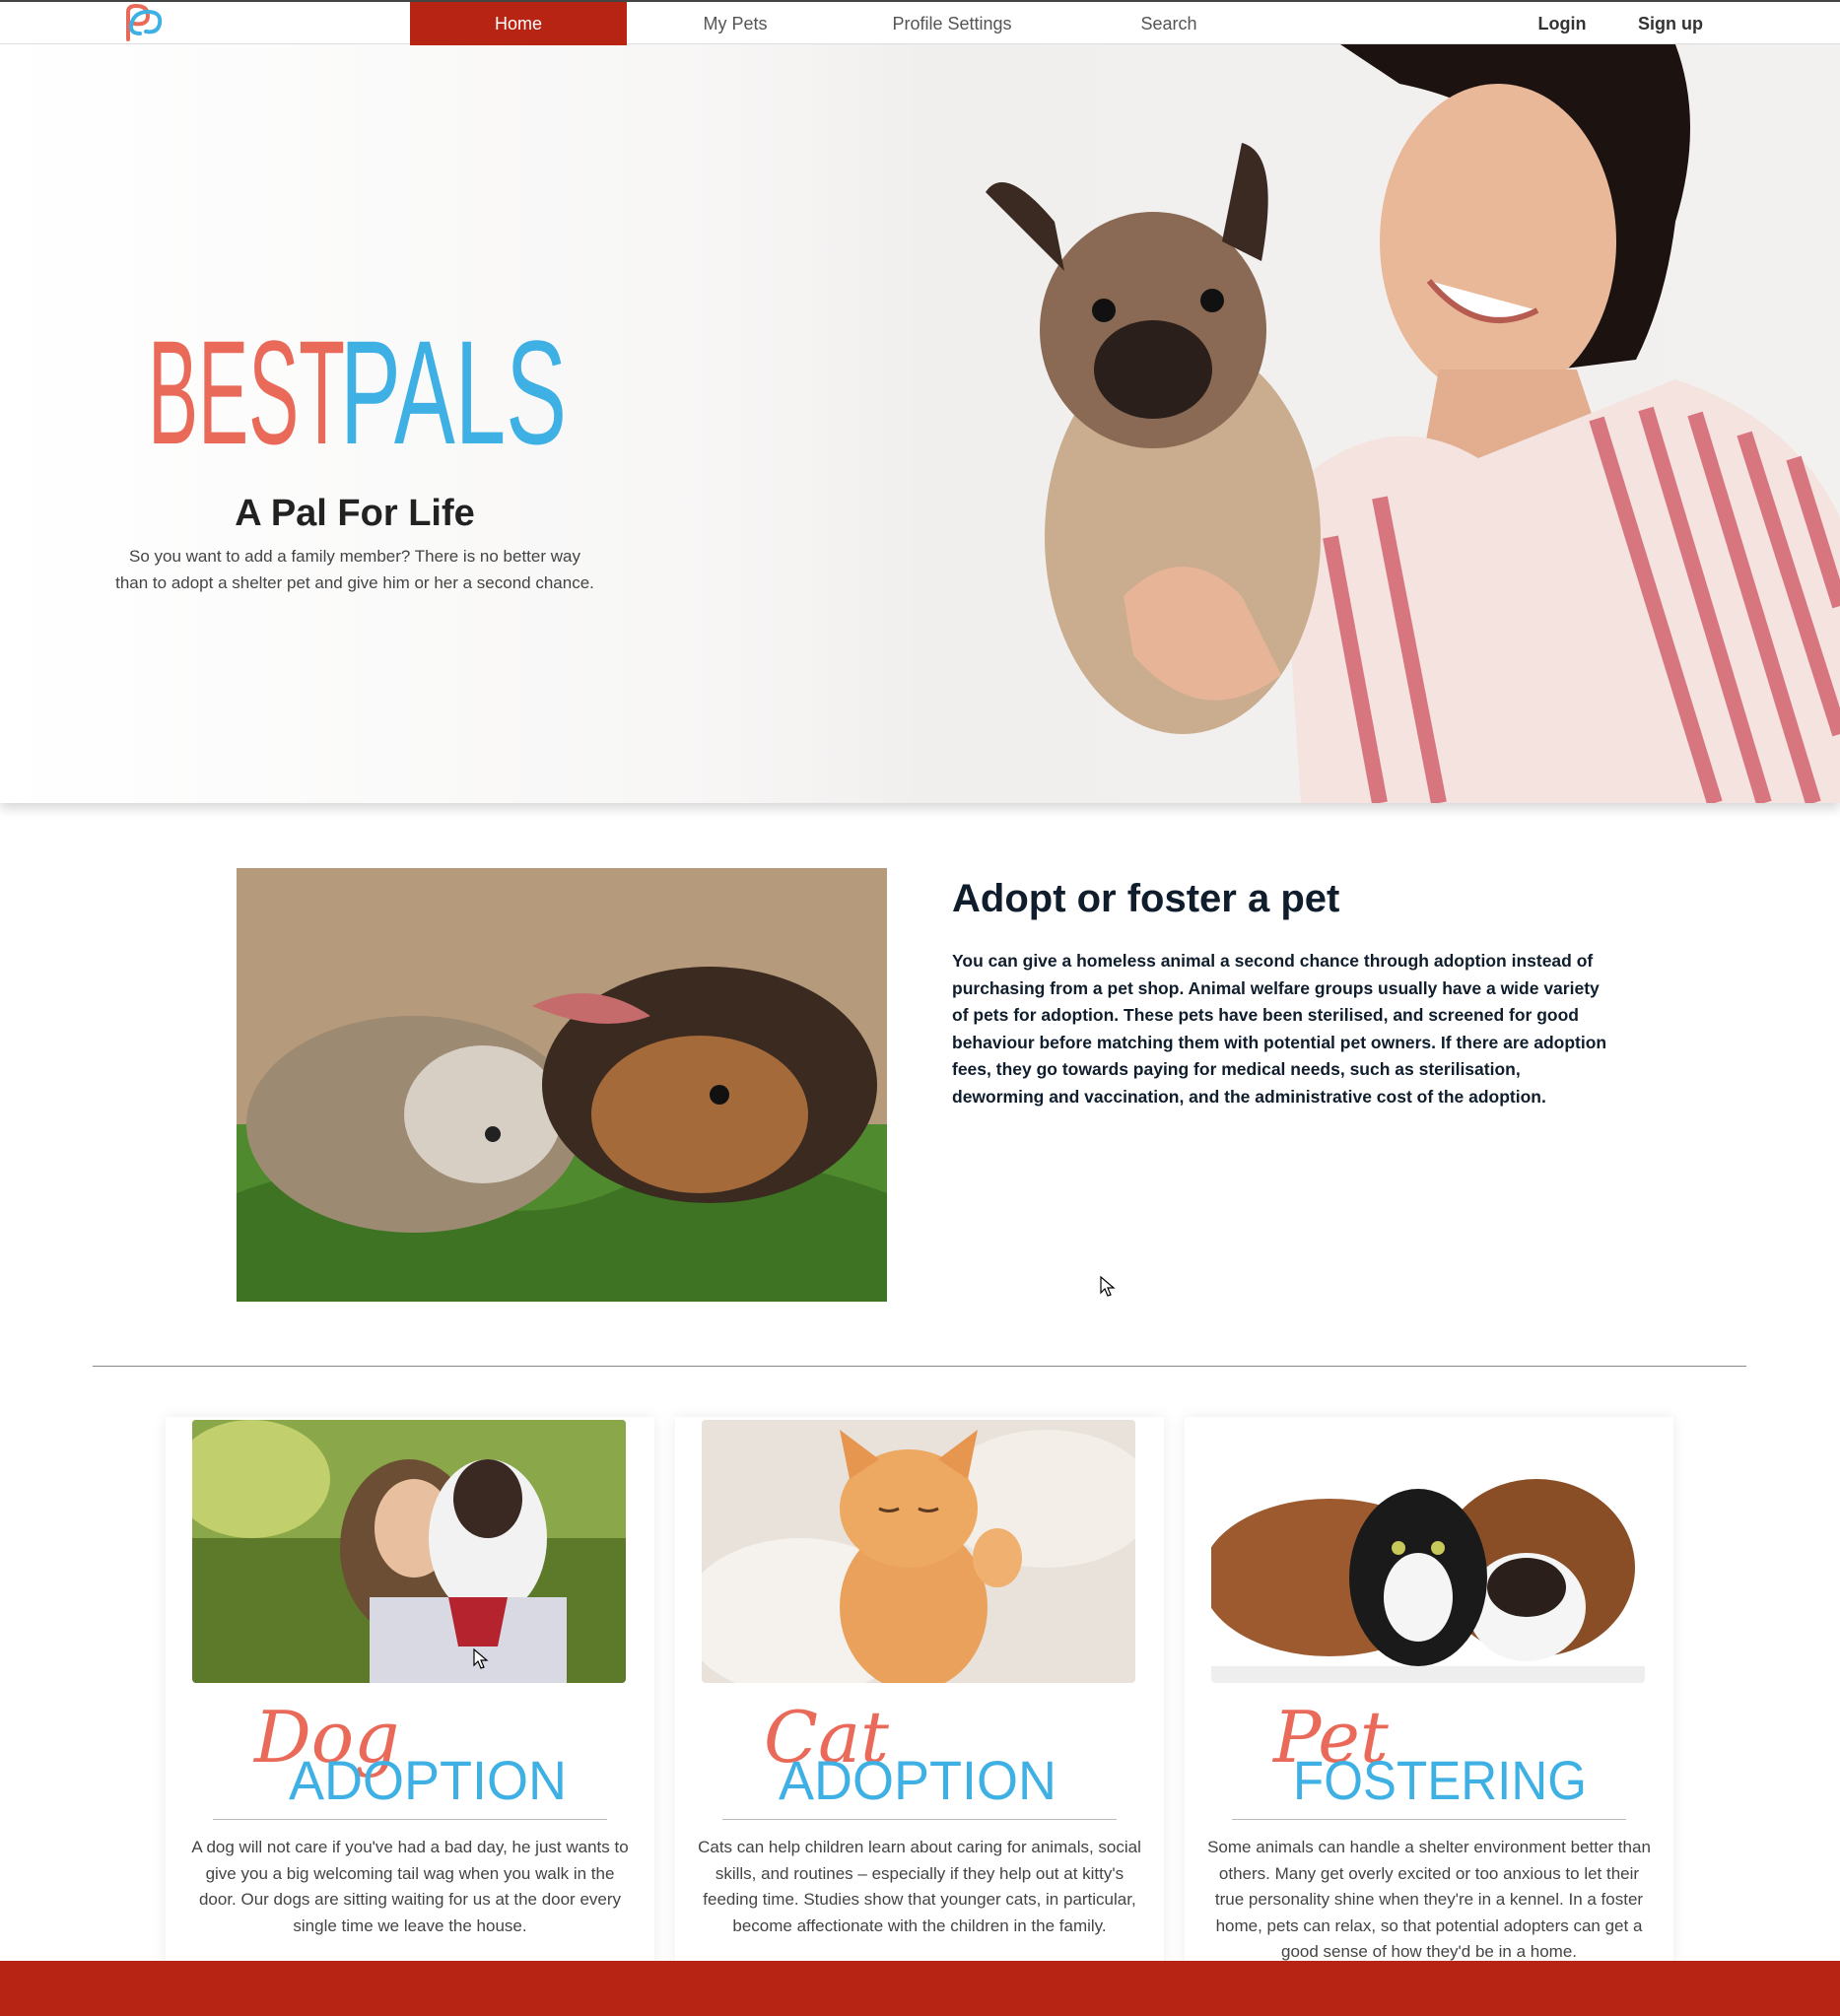  Describe the element at coordinates (453, 392) in the screenshot. I see `brand-pals-text: PALS` at that location.